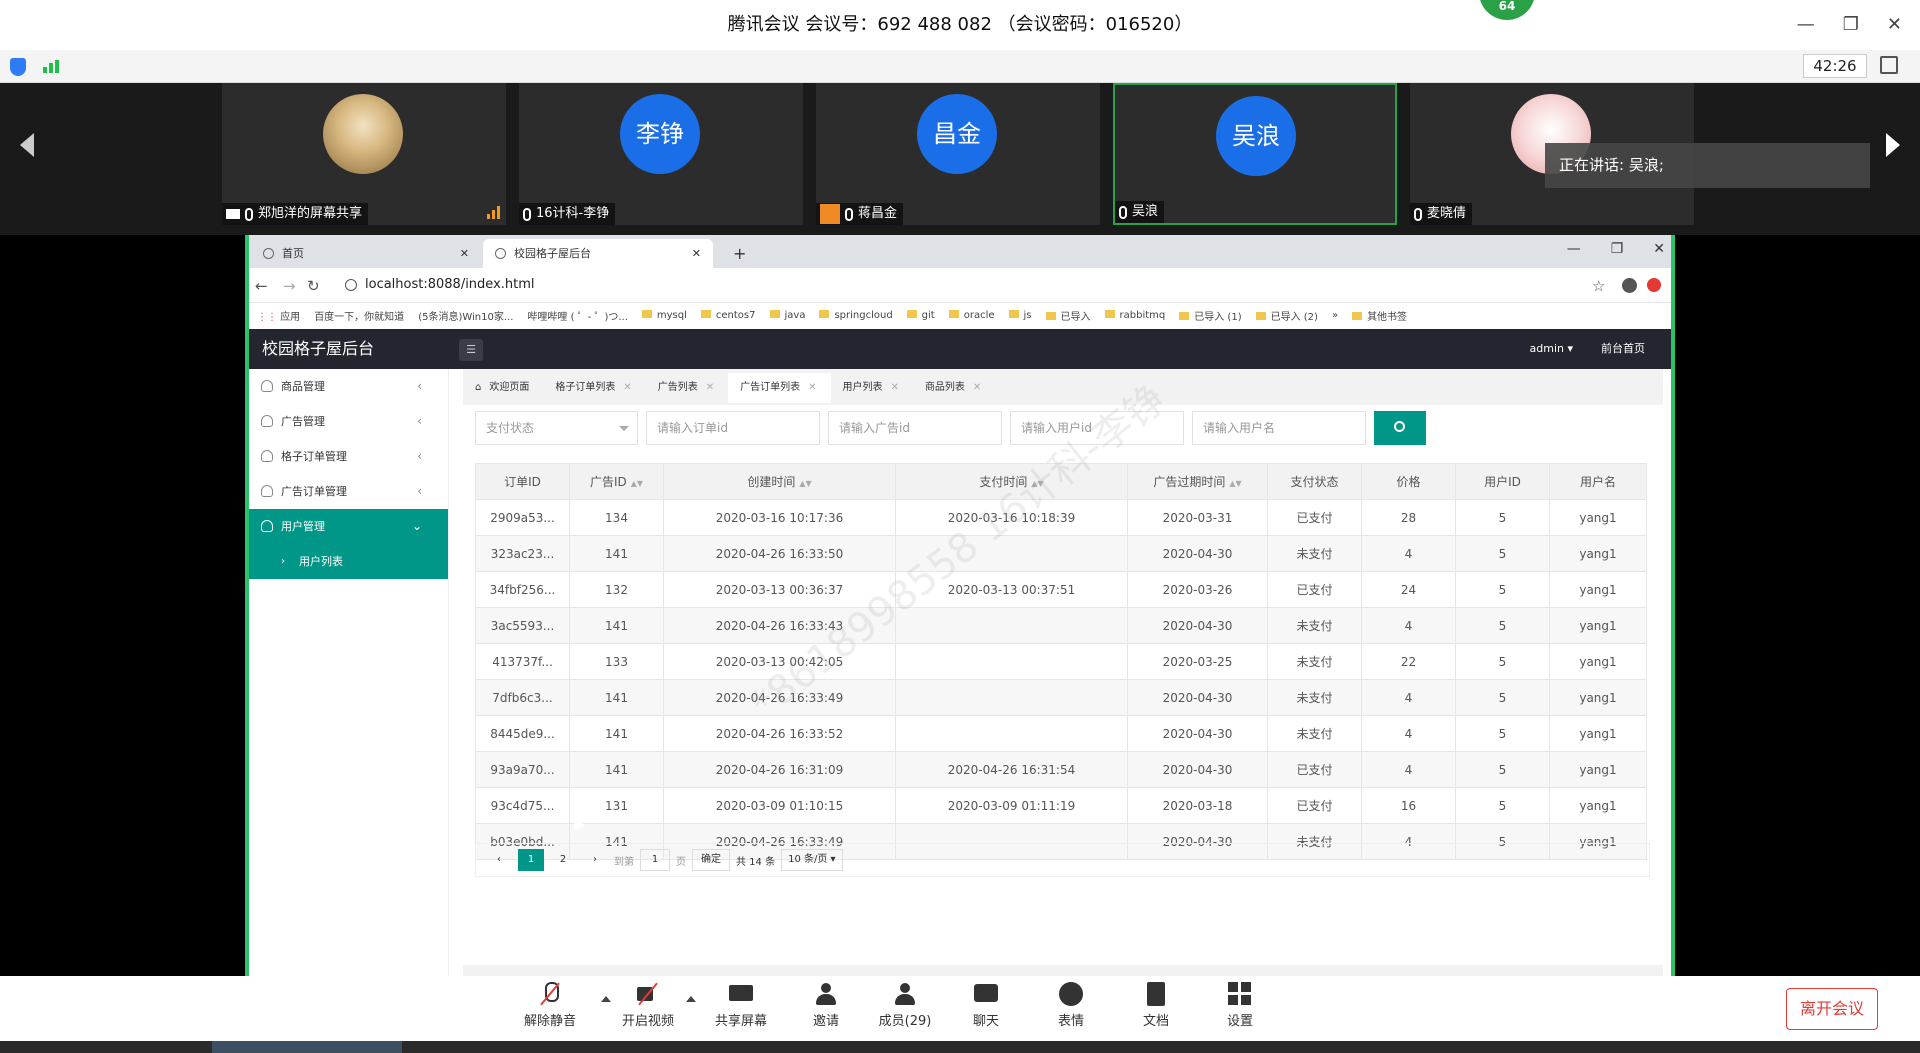  I want to click on page-size-select: 10 条/页 ▾, so click(812, 860).